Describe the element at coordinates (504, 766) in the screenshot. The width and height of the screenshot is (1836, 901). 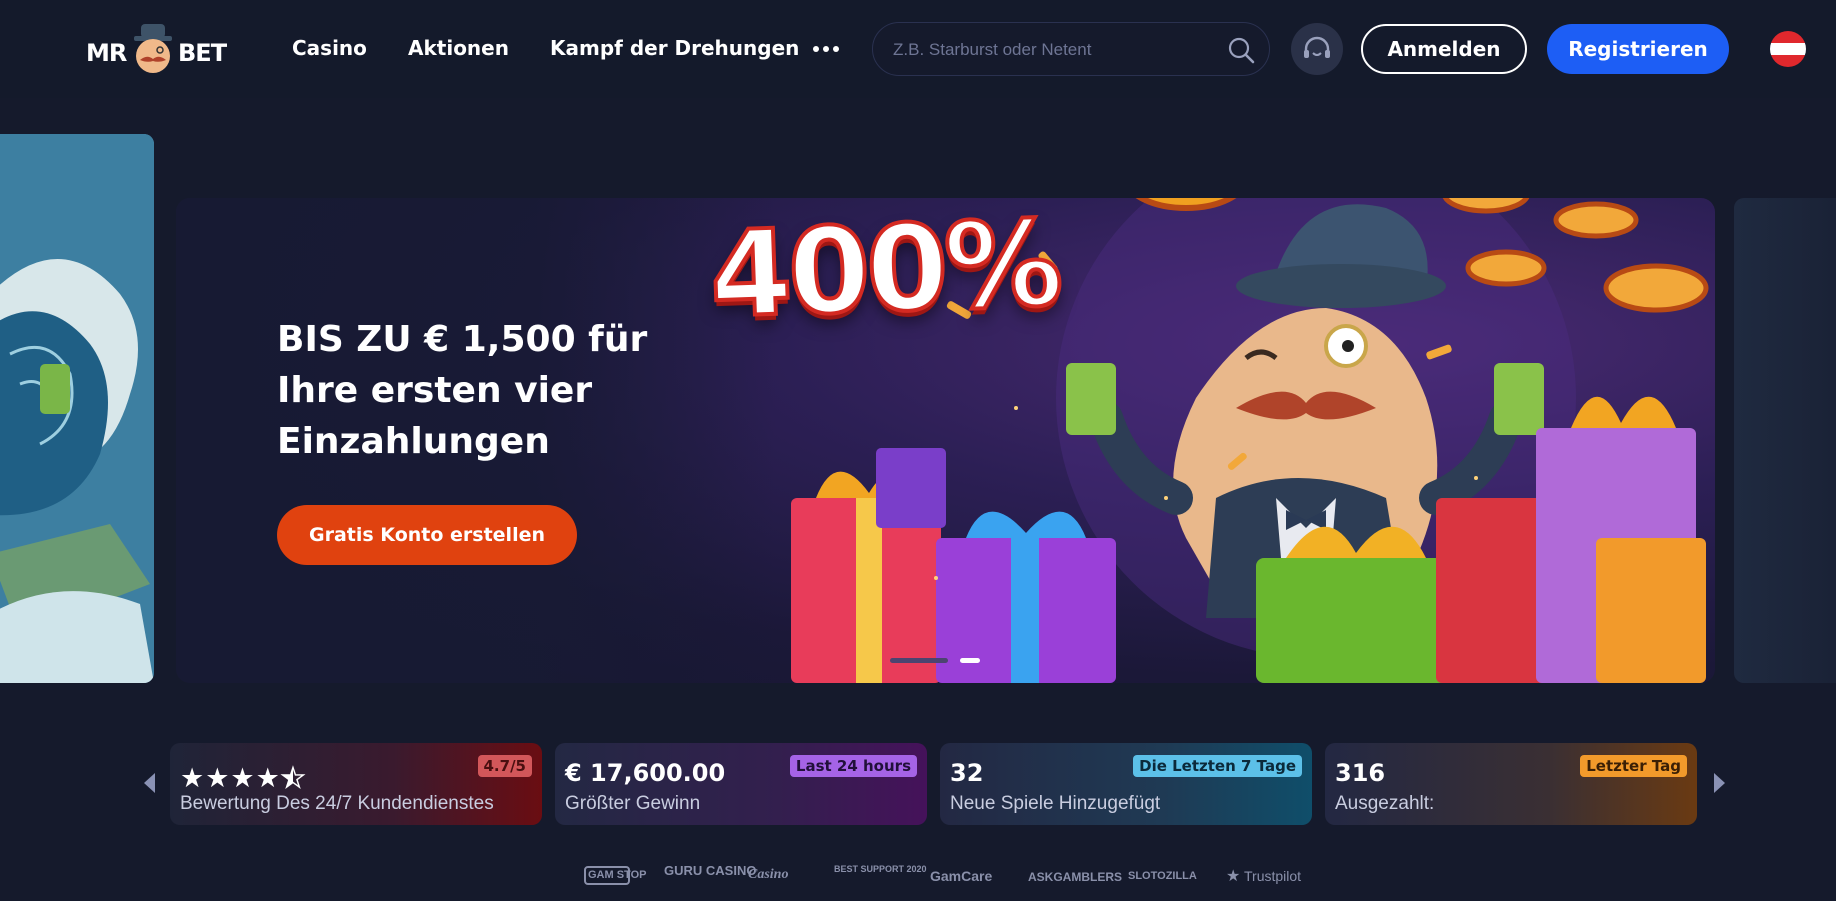
I see `stat-badge-rating: 4.7/5` at that location.